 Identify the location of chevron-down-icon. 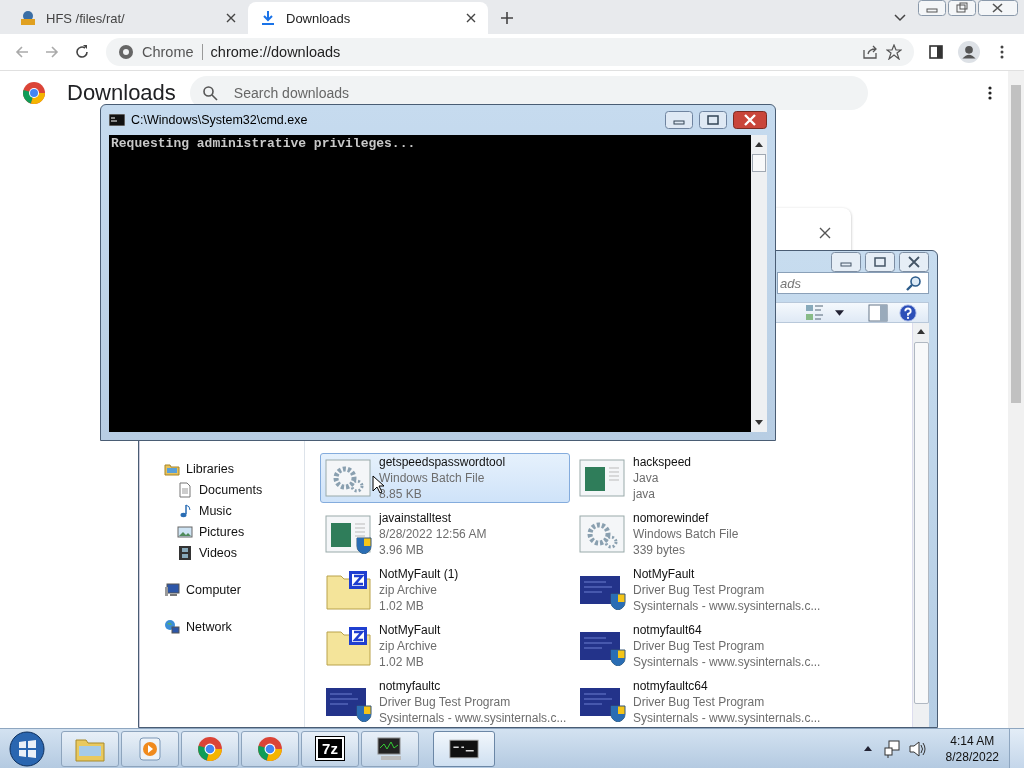
(900, 18).